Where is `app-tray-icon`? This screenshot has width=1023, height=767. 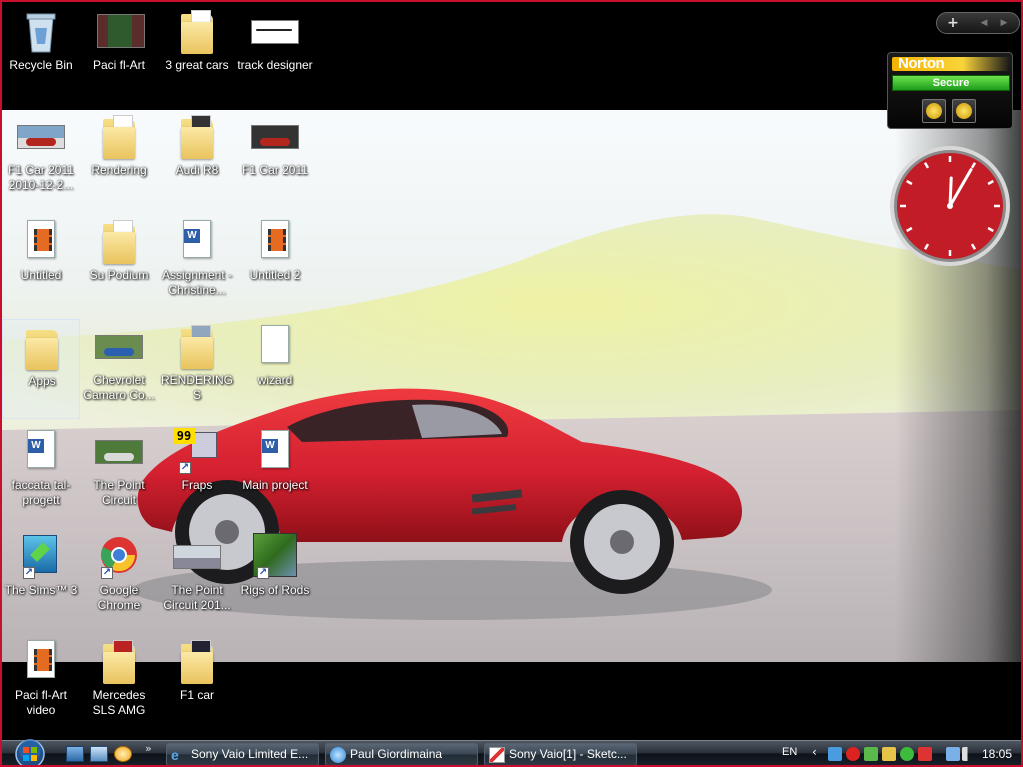
app-tray-icon is located at coordinates (889, 754).